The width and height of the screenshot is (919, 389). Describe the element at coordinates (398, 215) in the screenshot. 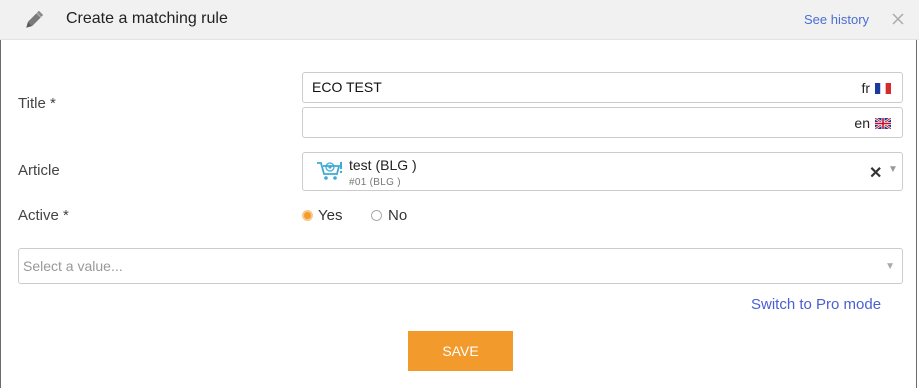

I see `active-no-label: No` at that location.